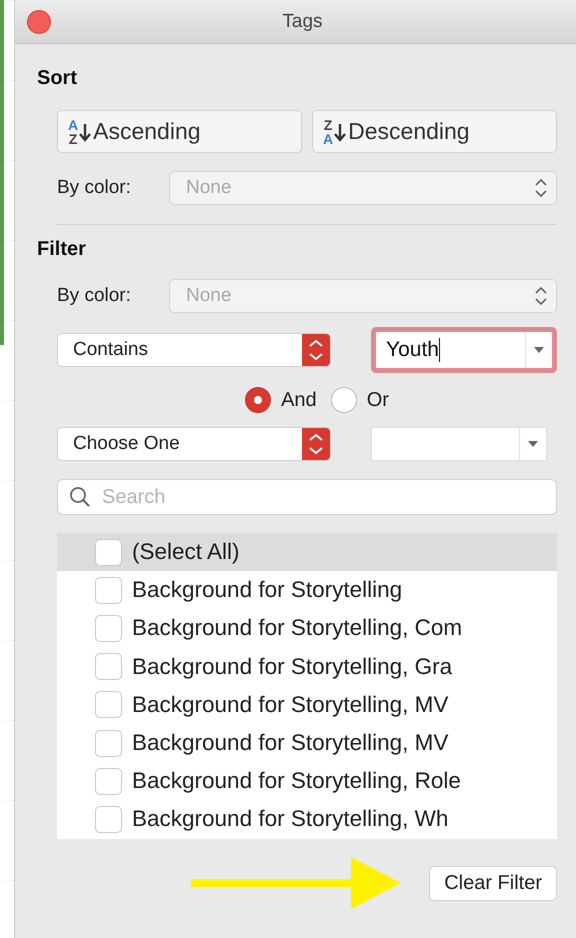  Describe the element at coordinates (39, 22) in the screenshot. I see `close-button` at that location.